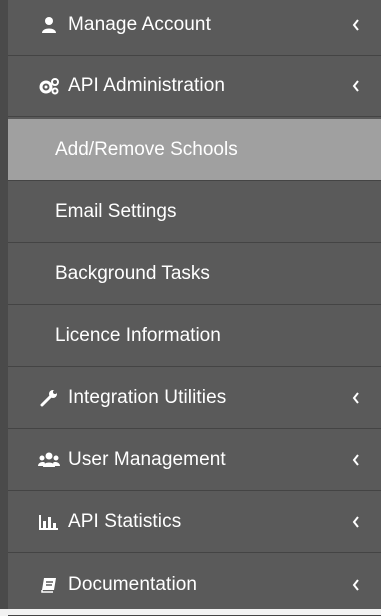 The height and width of the screenshot is (616, 381). What do you see at coordinates (138, 335) in the screenshot?
I see `submenu-item-label: Licence Information` at bounding box center [138, 335].